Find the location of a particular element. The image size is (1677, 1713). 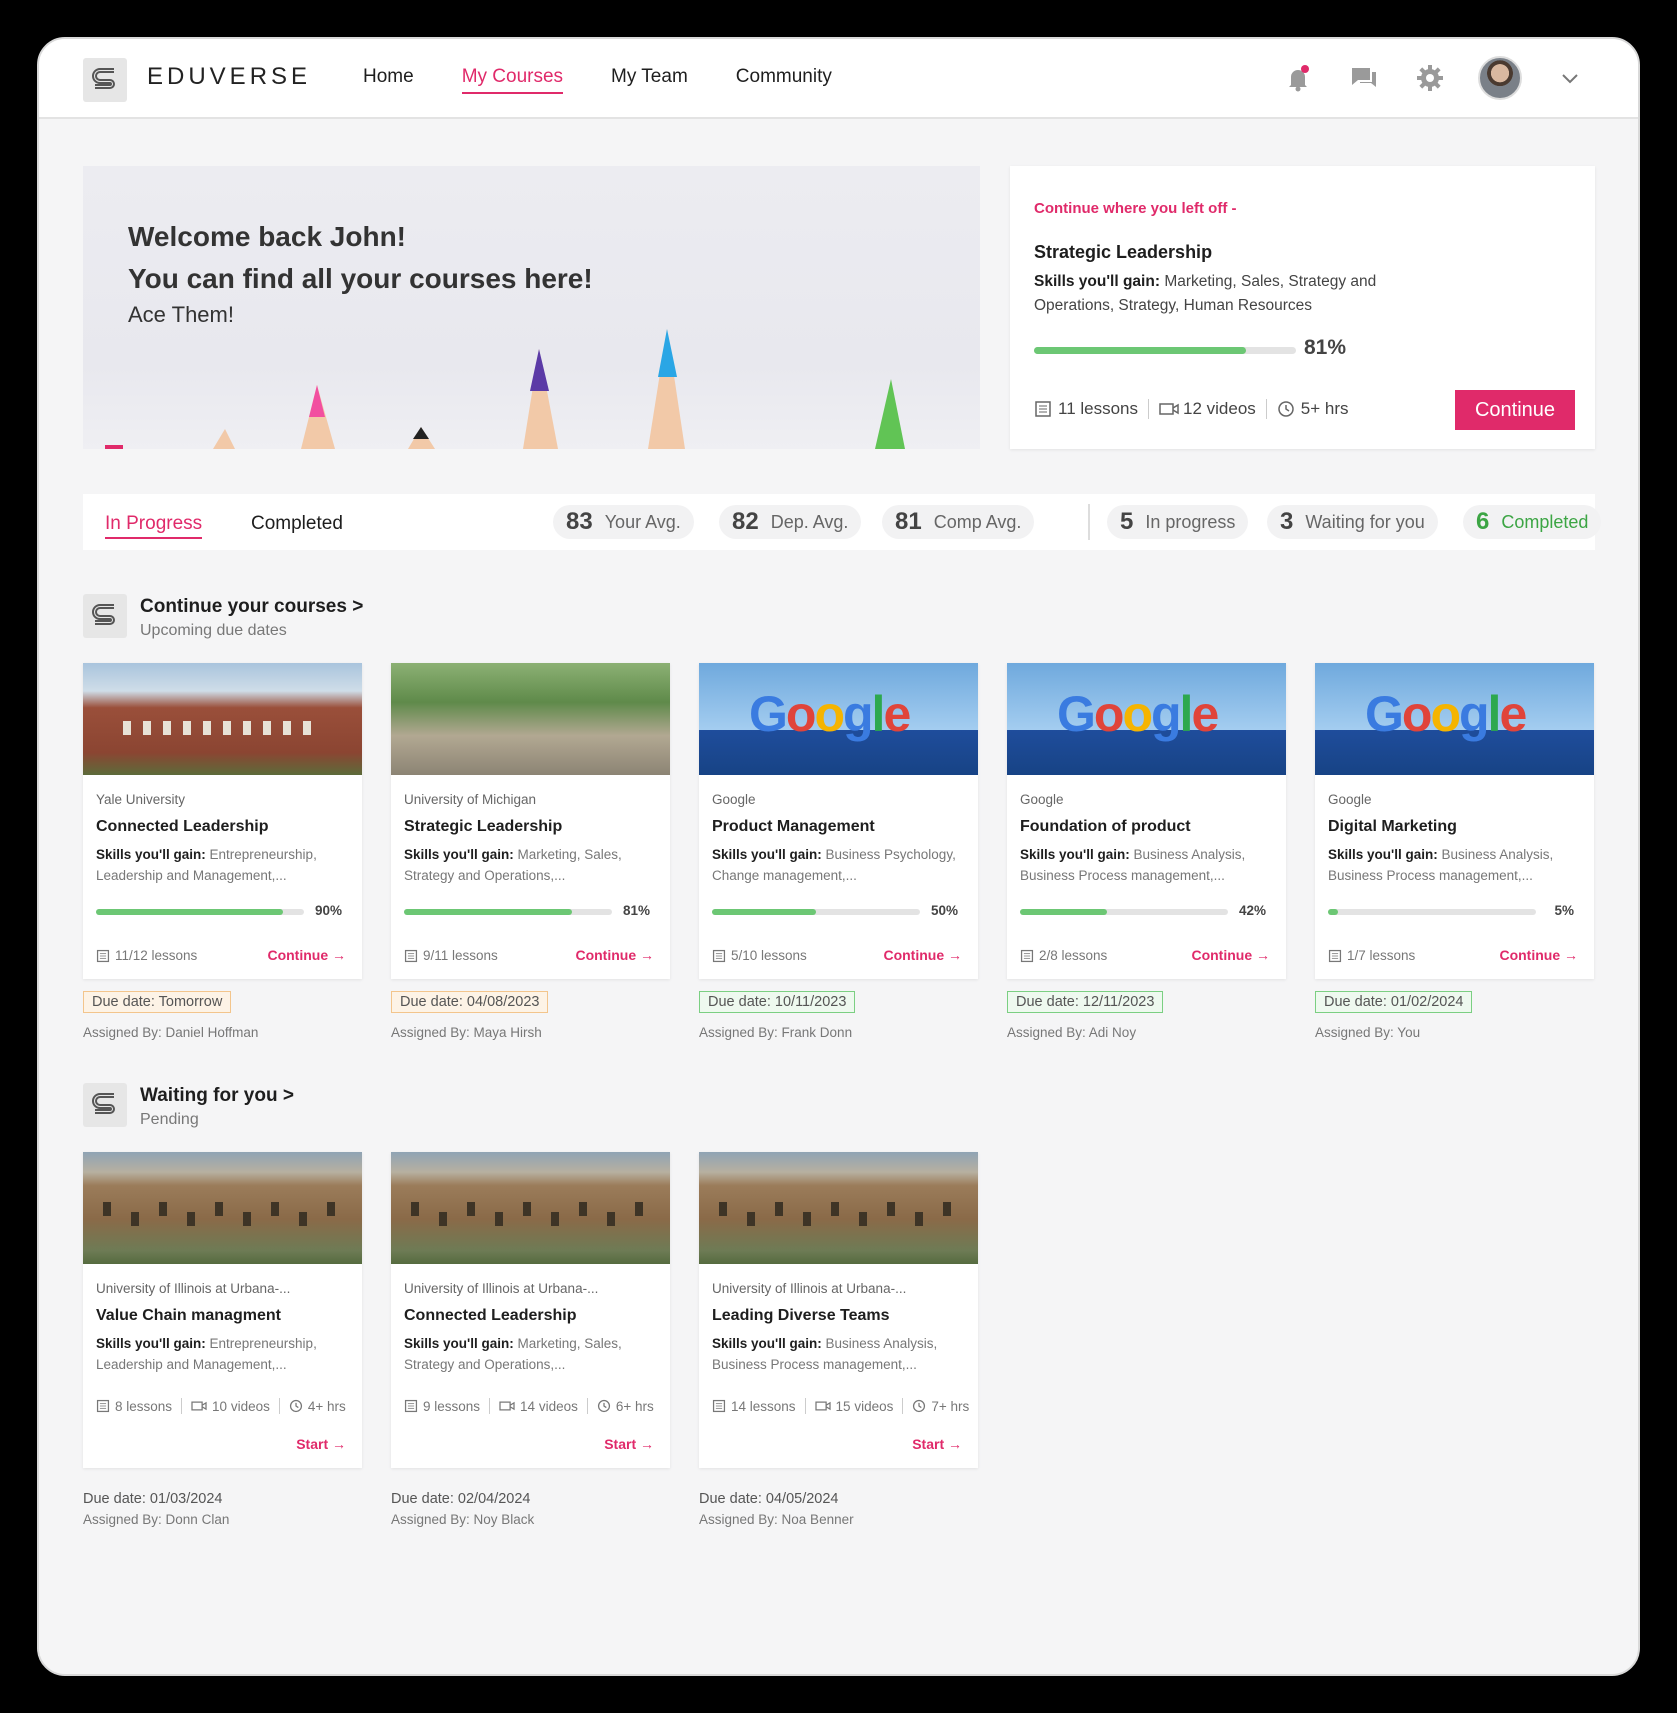

course-title: Strategic Leadership is located at coordinates (483, 827).